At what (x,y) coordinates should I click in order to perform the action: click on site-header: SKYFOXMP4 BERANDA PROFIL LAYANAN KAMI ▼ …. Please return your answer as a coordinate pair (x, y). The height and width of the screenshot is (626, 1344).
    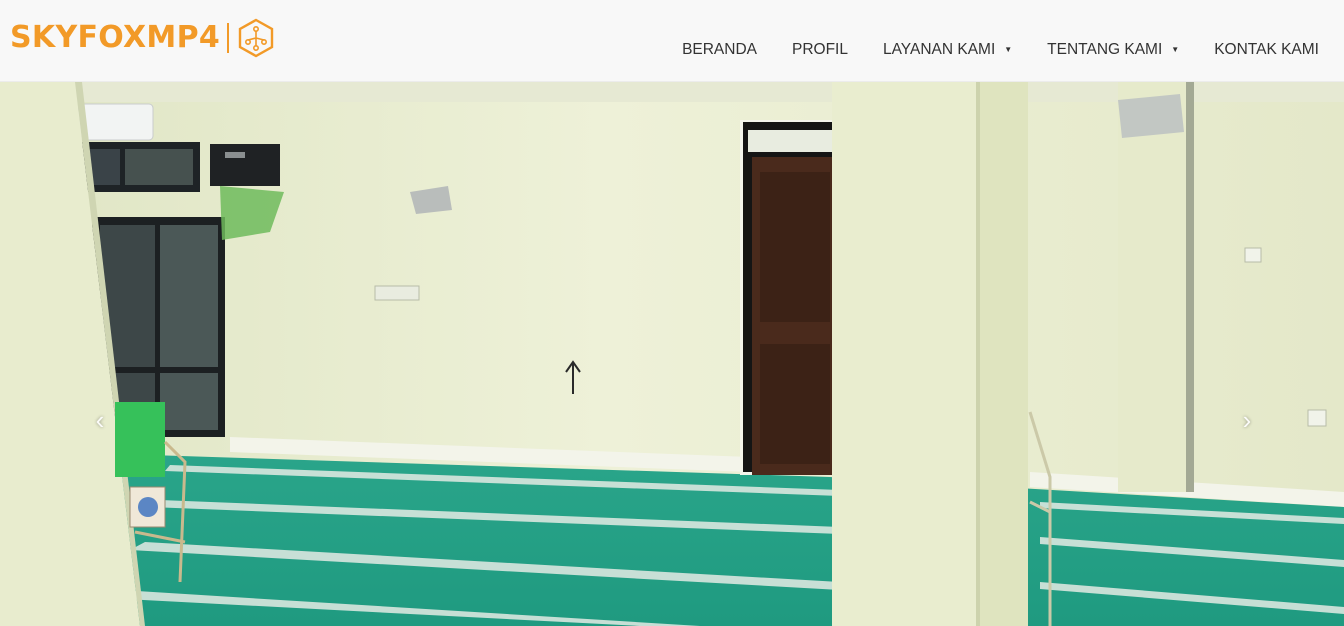
    Looking at the image, I should click on (672, 41).